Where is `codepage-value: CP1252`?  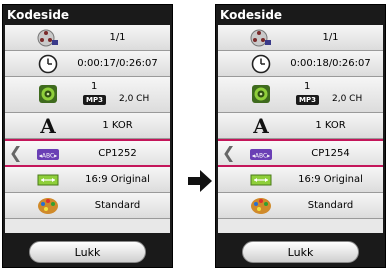
codepage-value: CP1252 is located at coordinates (117, 153).